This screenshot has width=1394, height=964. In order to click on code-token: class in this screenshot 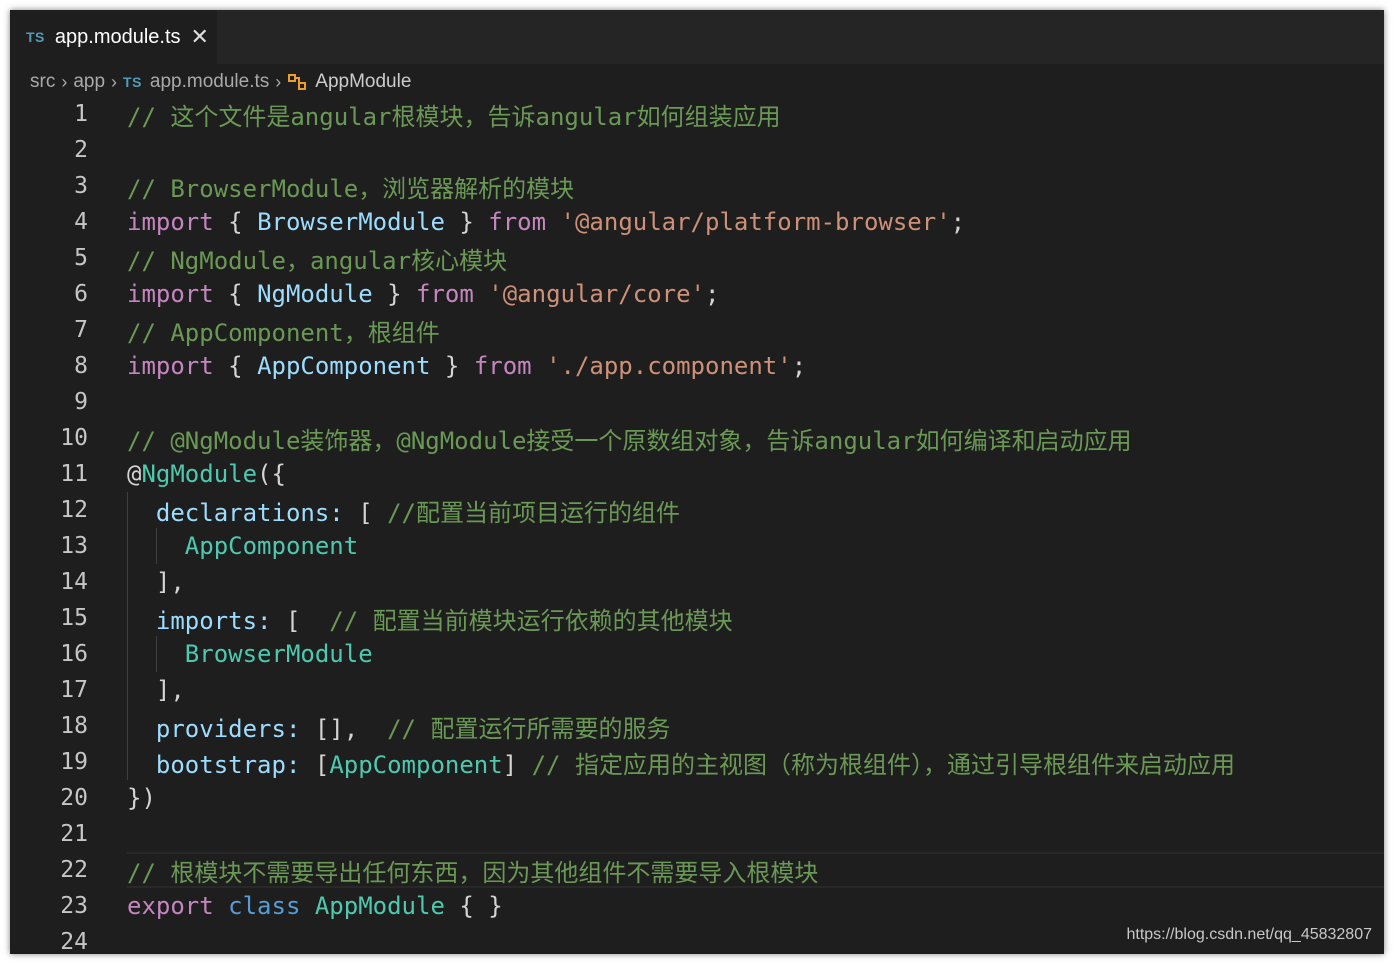, I will do `click(264, 906)`.